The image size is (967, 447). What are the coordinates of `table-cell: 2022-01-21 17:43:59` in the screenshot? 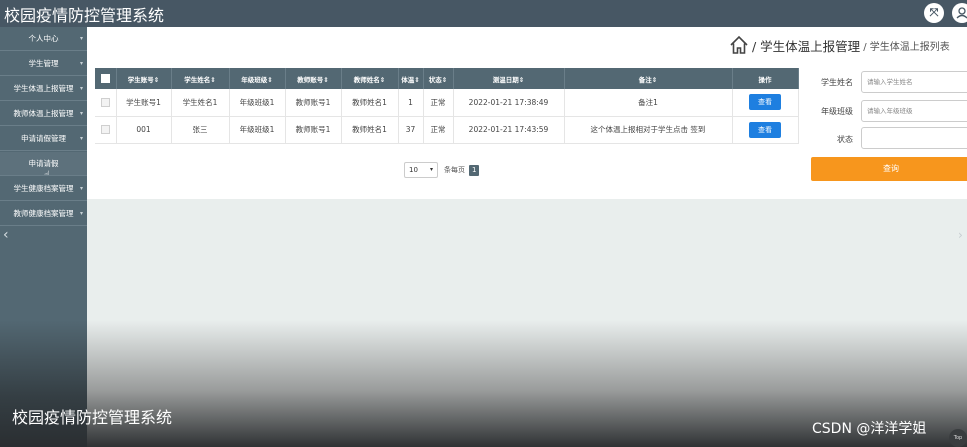 It's located at (509, 130).